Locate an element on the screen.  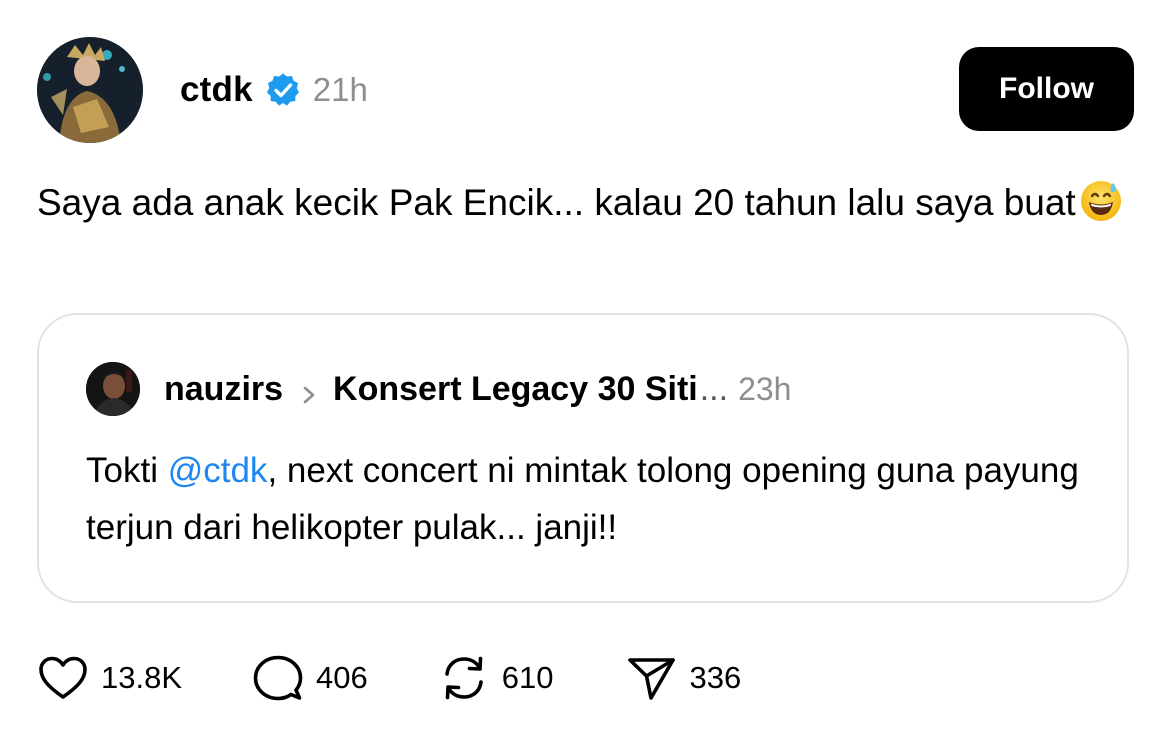
post-timestamp: 21h is located at coordinates (340, 89).